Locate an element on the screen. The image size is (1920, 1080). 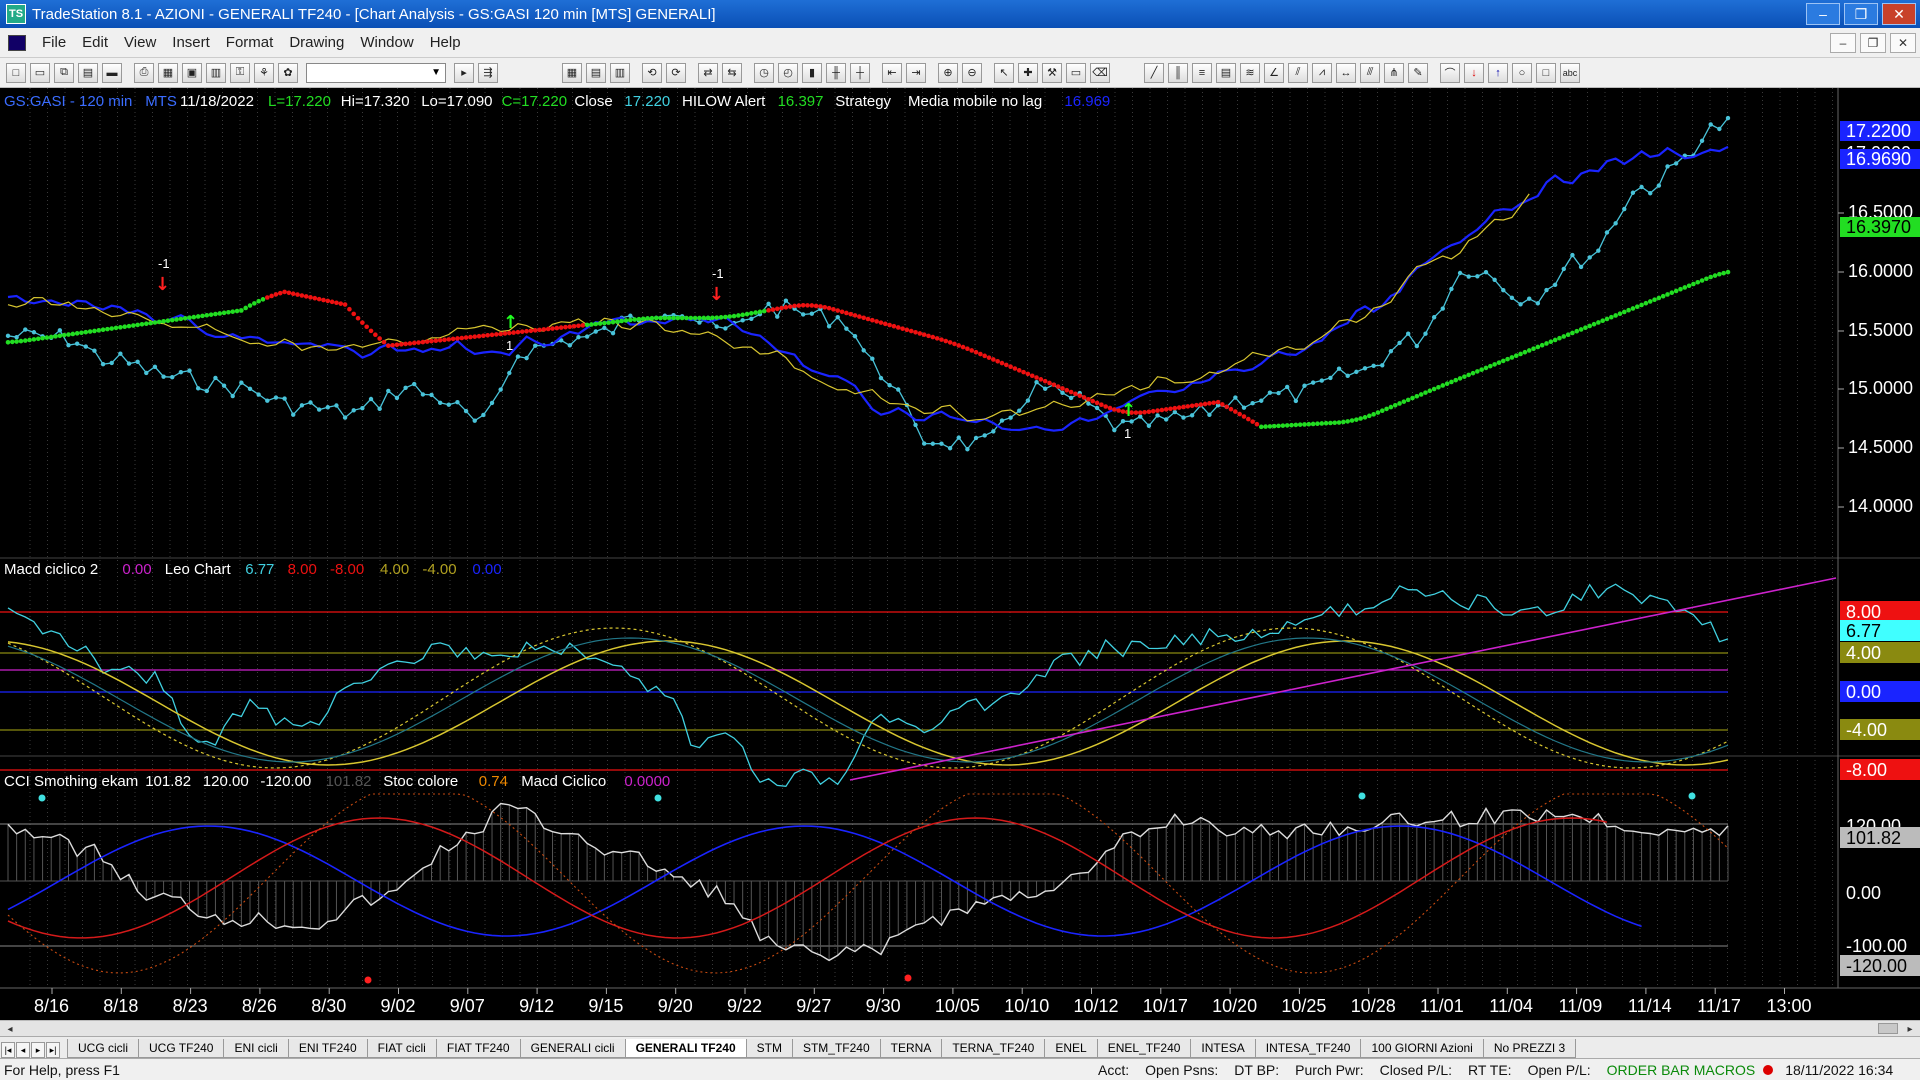
indicators-icon: ✿ is located at coordinates (288, 72).